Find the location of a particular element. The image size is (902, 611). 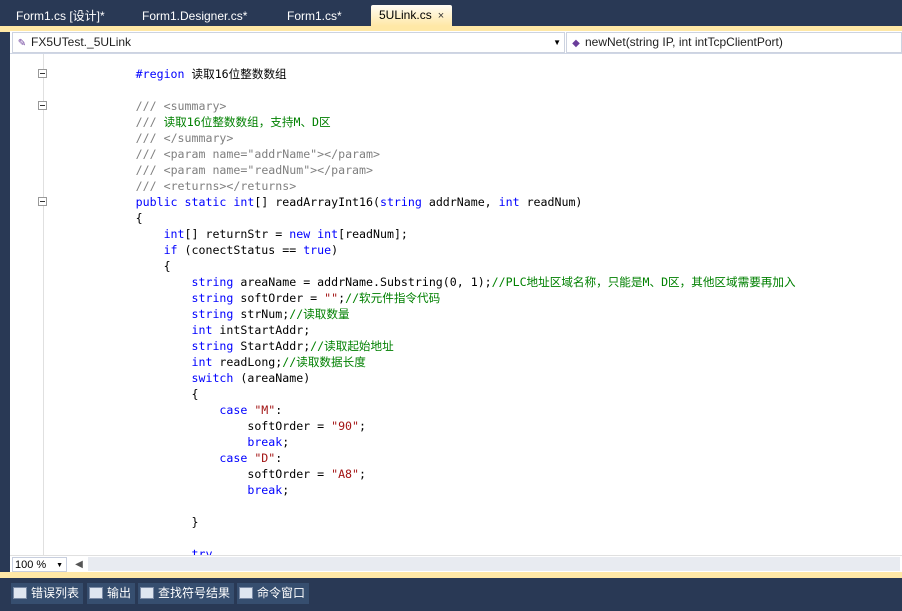

tab-form1-design: Form1.cs [设计]* is located at coordinates (60, 16).